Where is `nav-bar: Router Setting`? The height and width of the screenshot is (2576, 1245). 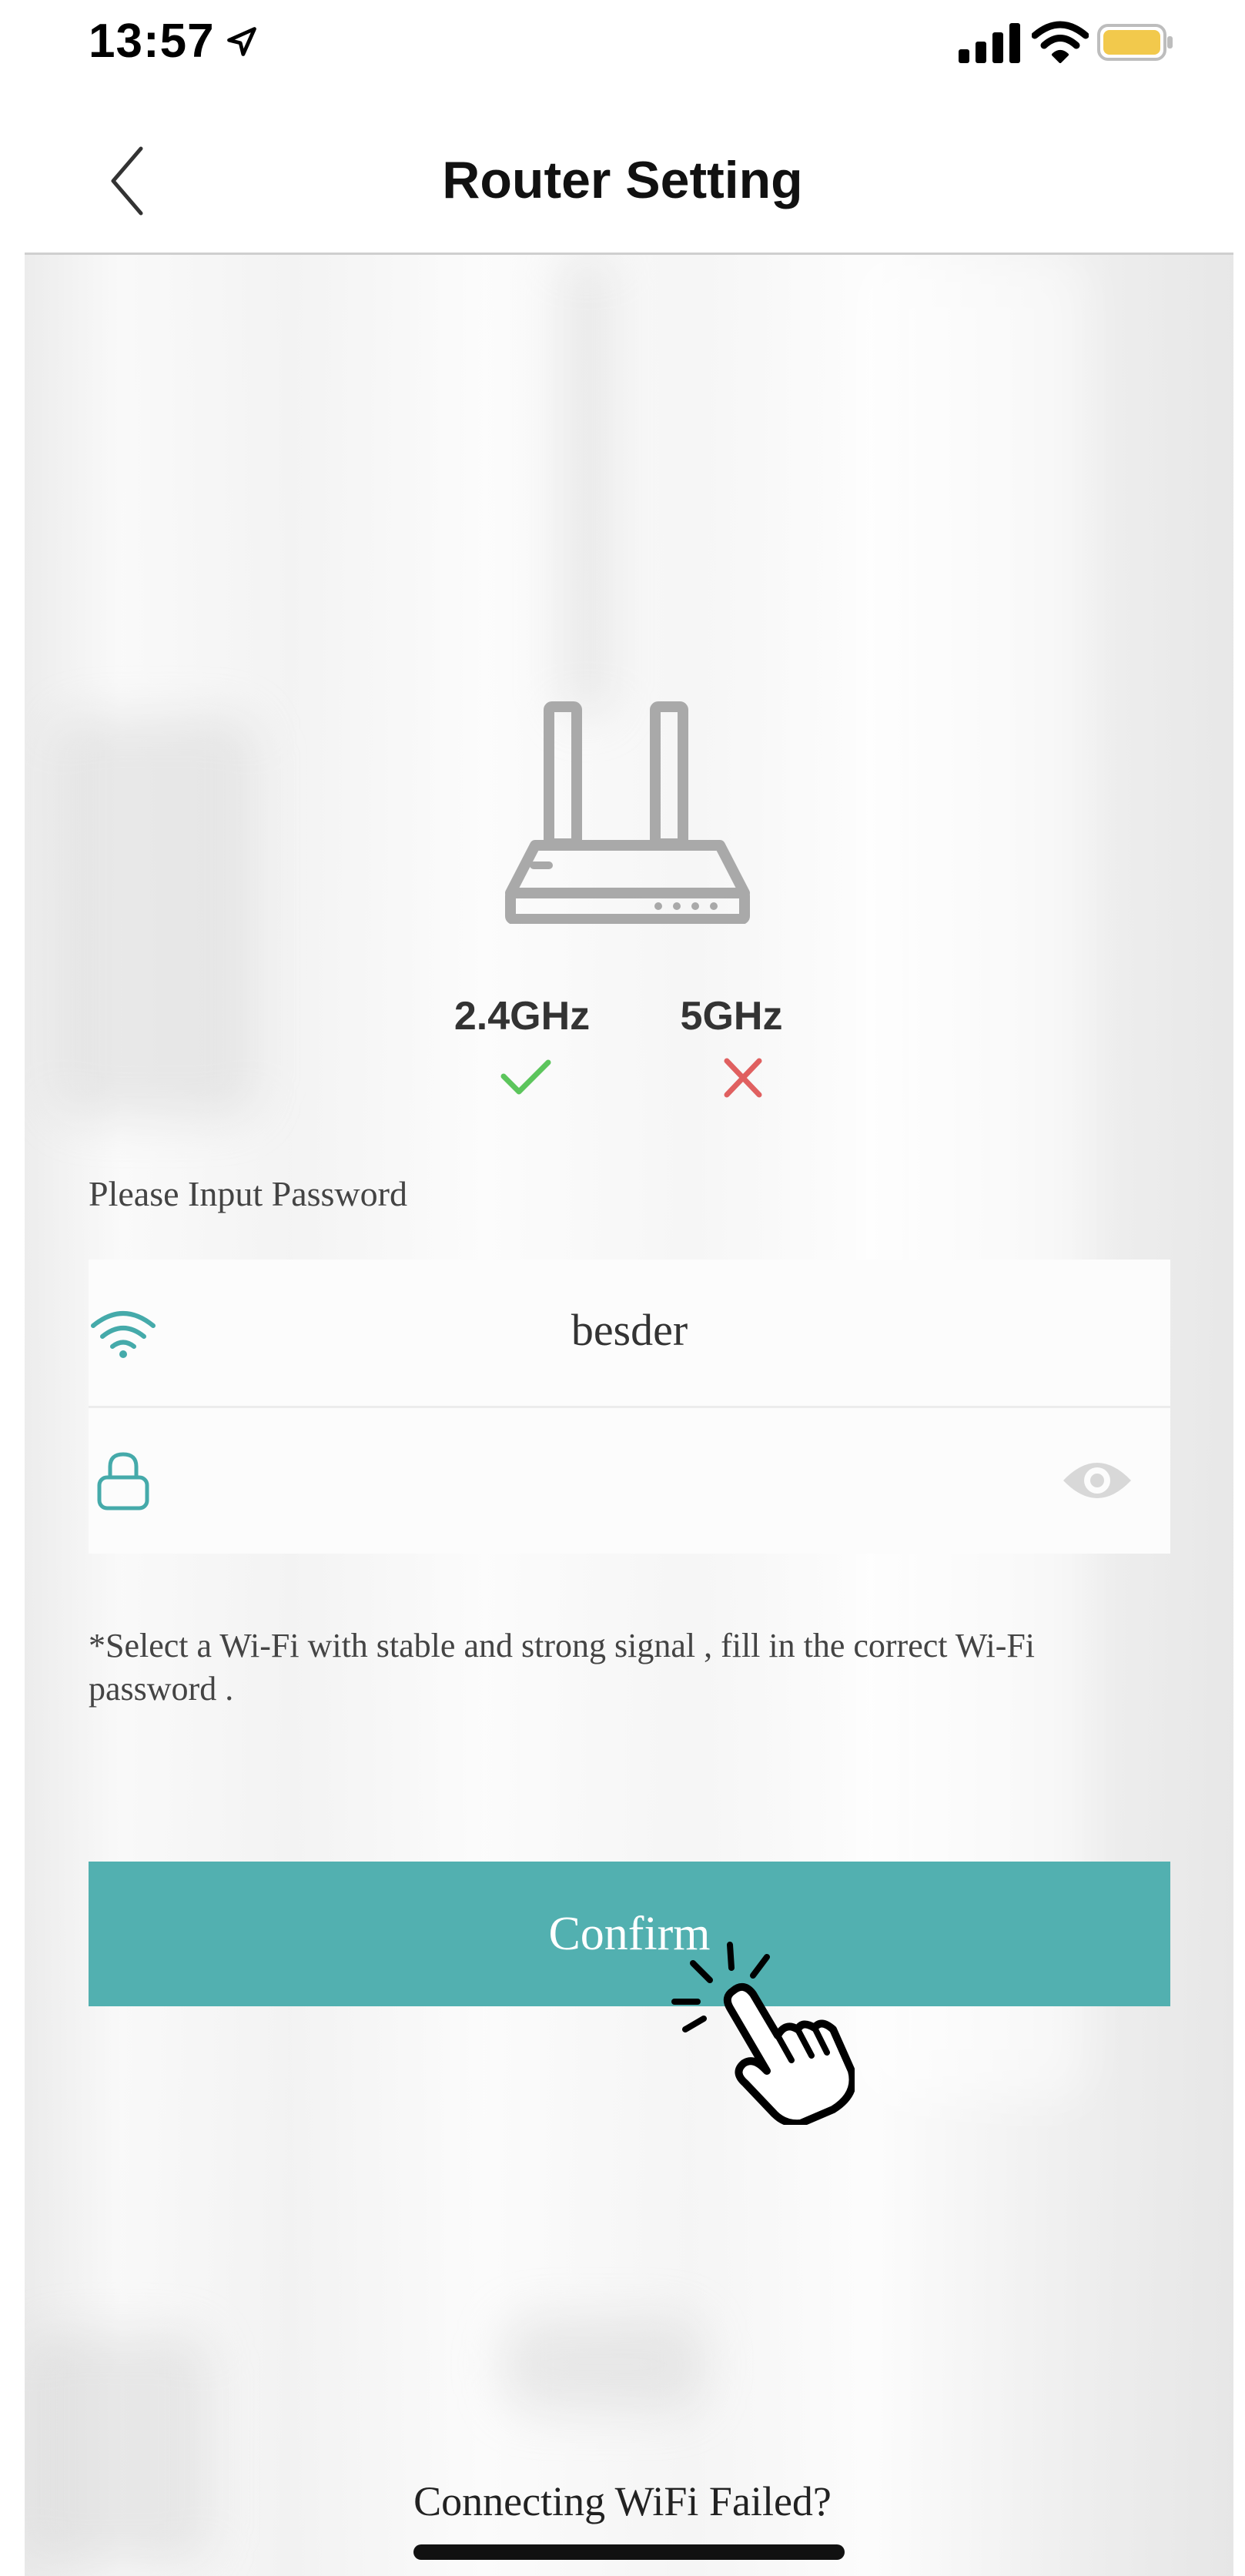 nav-bar: Router Setting is located at coordinates (622, 181).